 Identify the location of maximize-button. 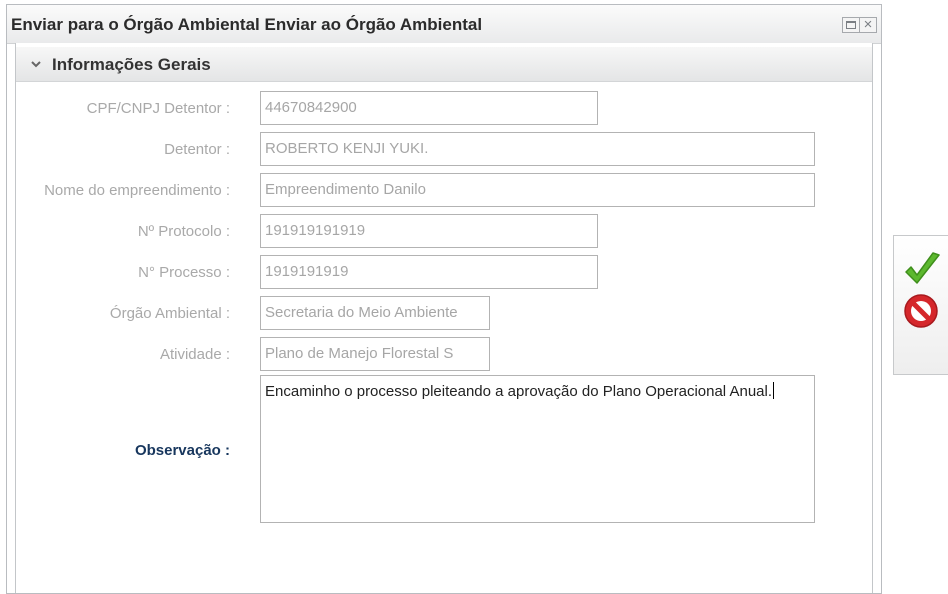
(851, 25).